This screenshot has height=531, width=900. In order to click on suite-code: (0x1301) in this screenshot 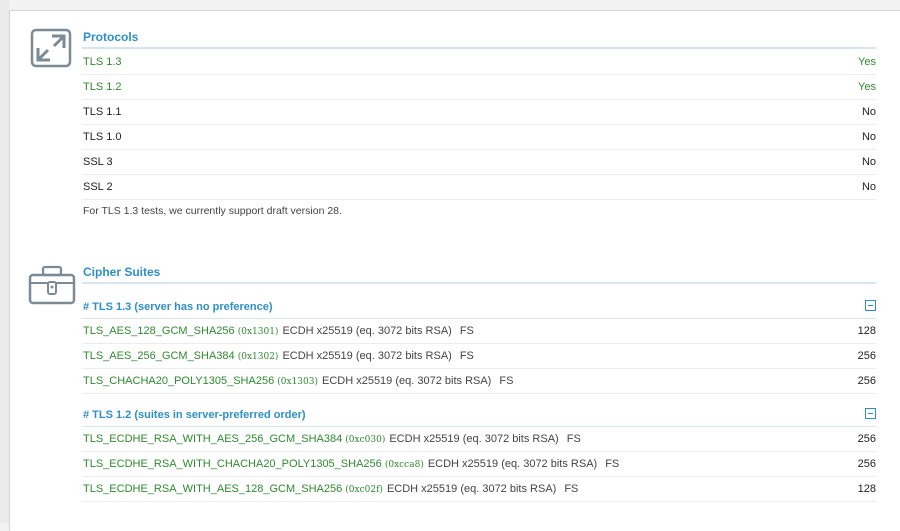, I will do `click(258, 332)`.